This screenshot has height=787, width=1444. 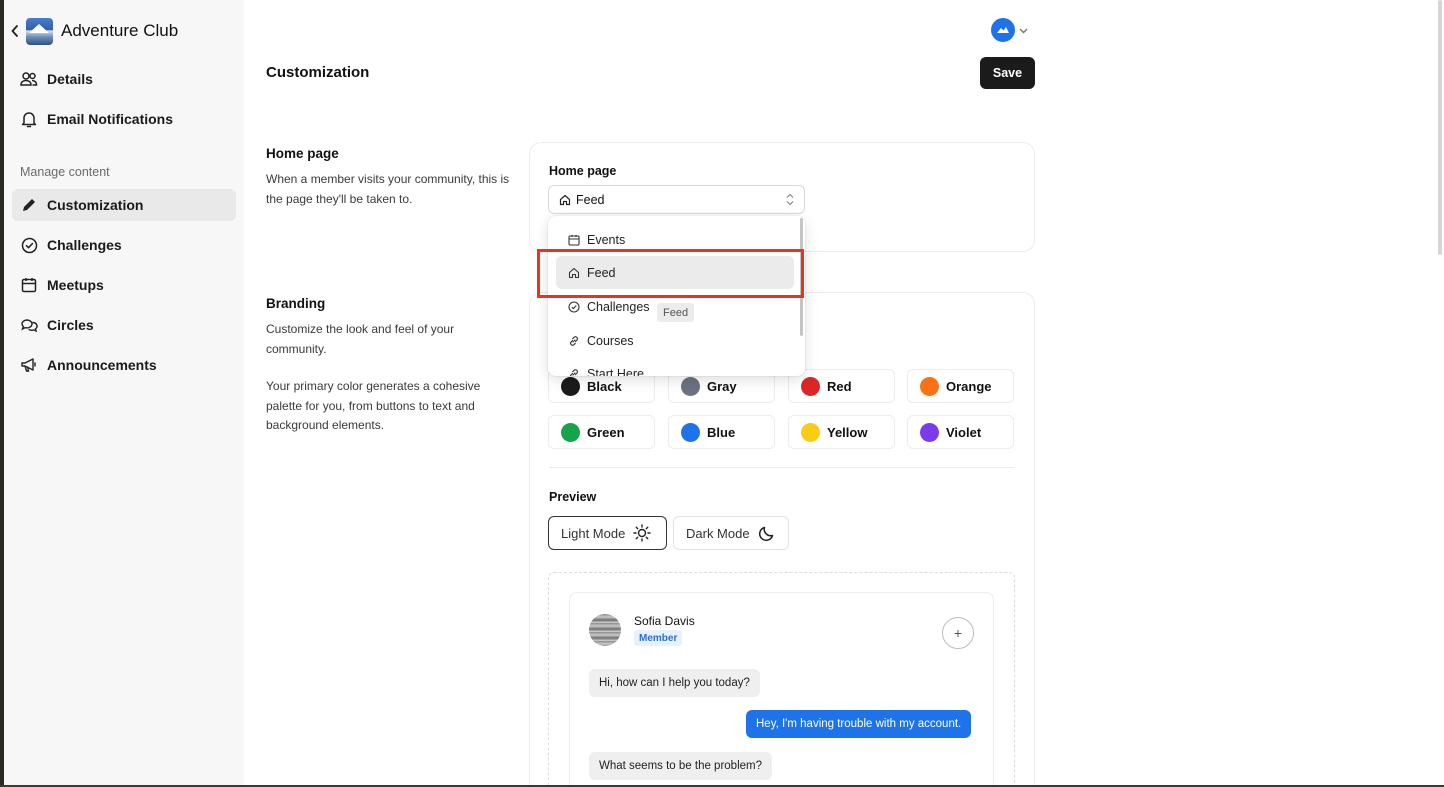 What do you see at coordinates (642, 533) in the screenshot?
I see `sun-icon` at bounding box center [642, 533].